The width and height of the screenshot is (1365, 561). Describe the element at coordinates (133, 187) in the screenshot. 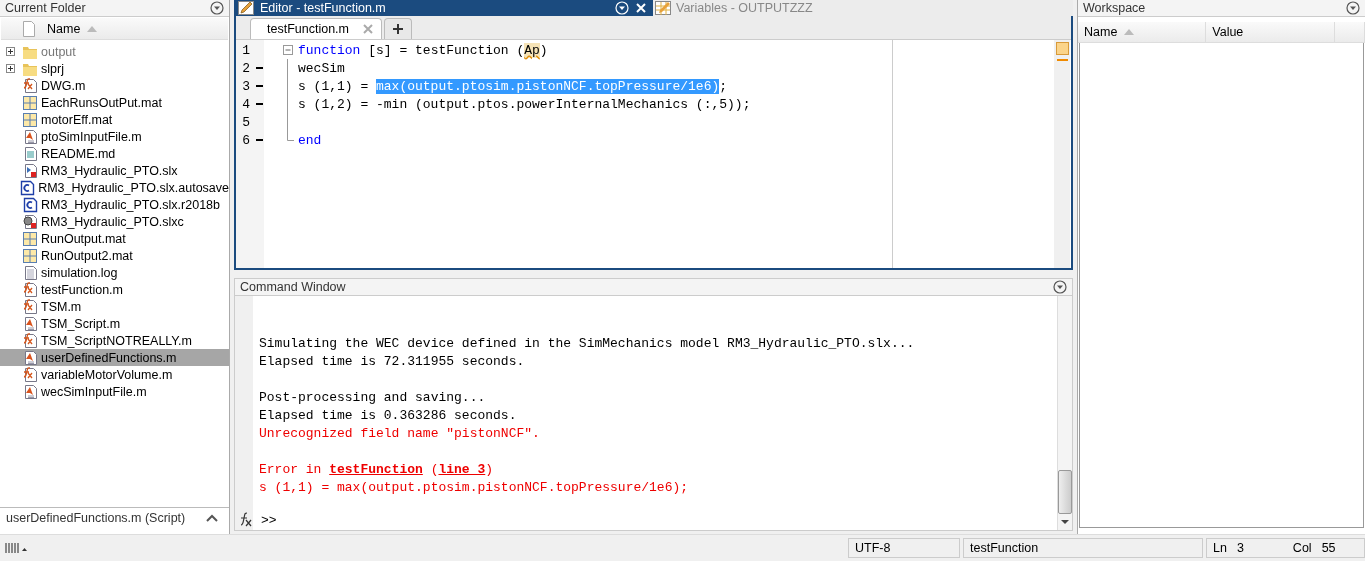

I see `file-name: RM3_Hydraulic_PTO.slx.autosave` at that location.